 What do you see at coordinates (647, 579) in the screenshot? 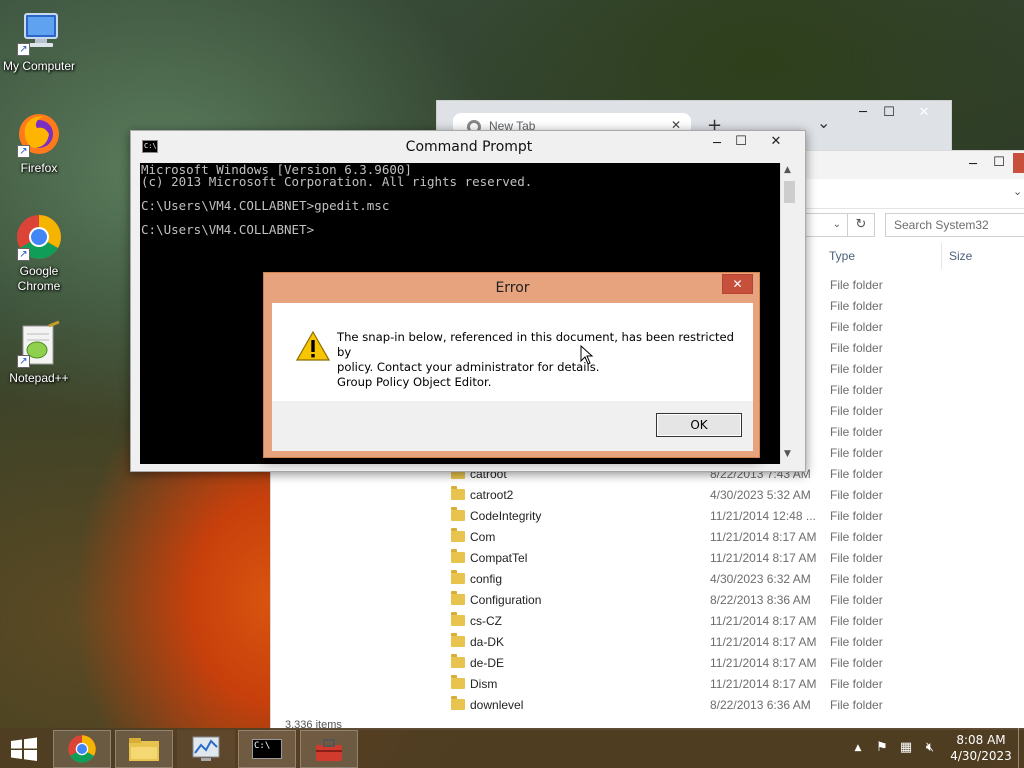
I see `file-row: config 4/30/2023 6:32 AM File folder` at bounding box center [647, 579].